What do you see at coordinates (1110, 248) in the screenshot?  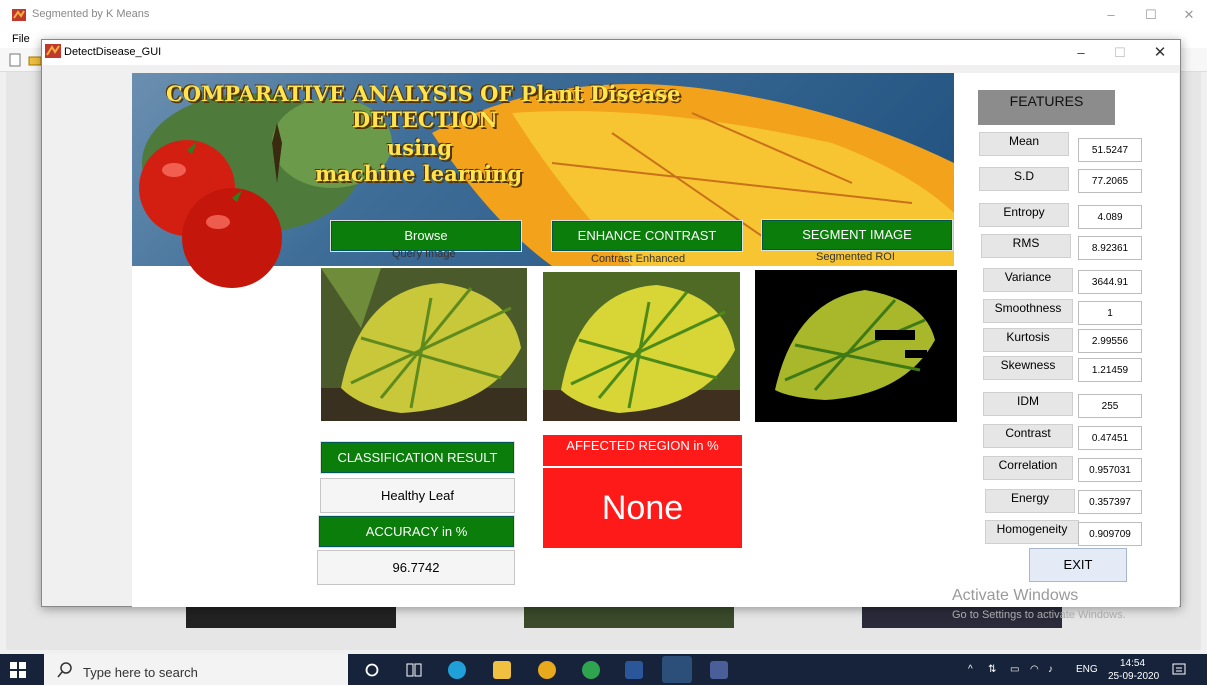 I see `feature-value-rms: 8.92361` at bounding box center [1110, 248].